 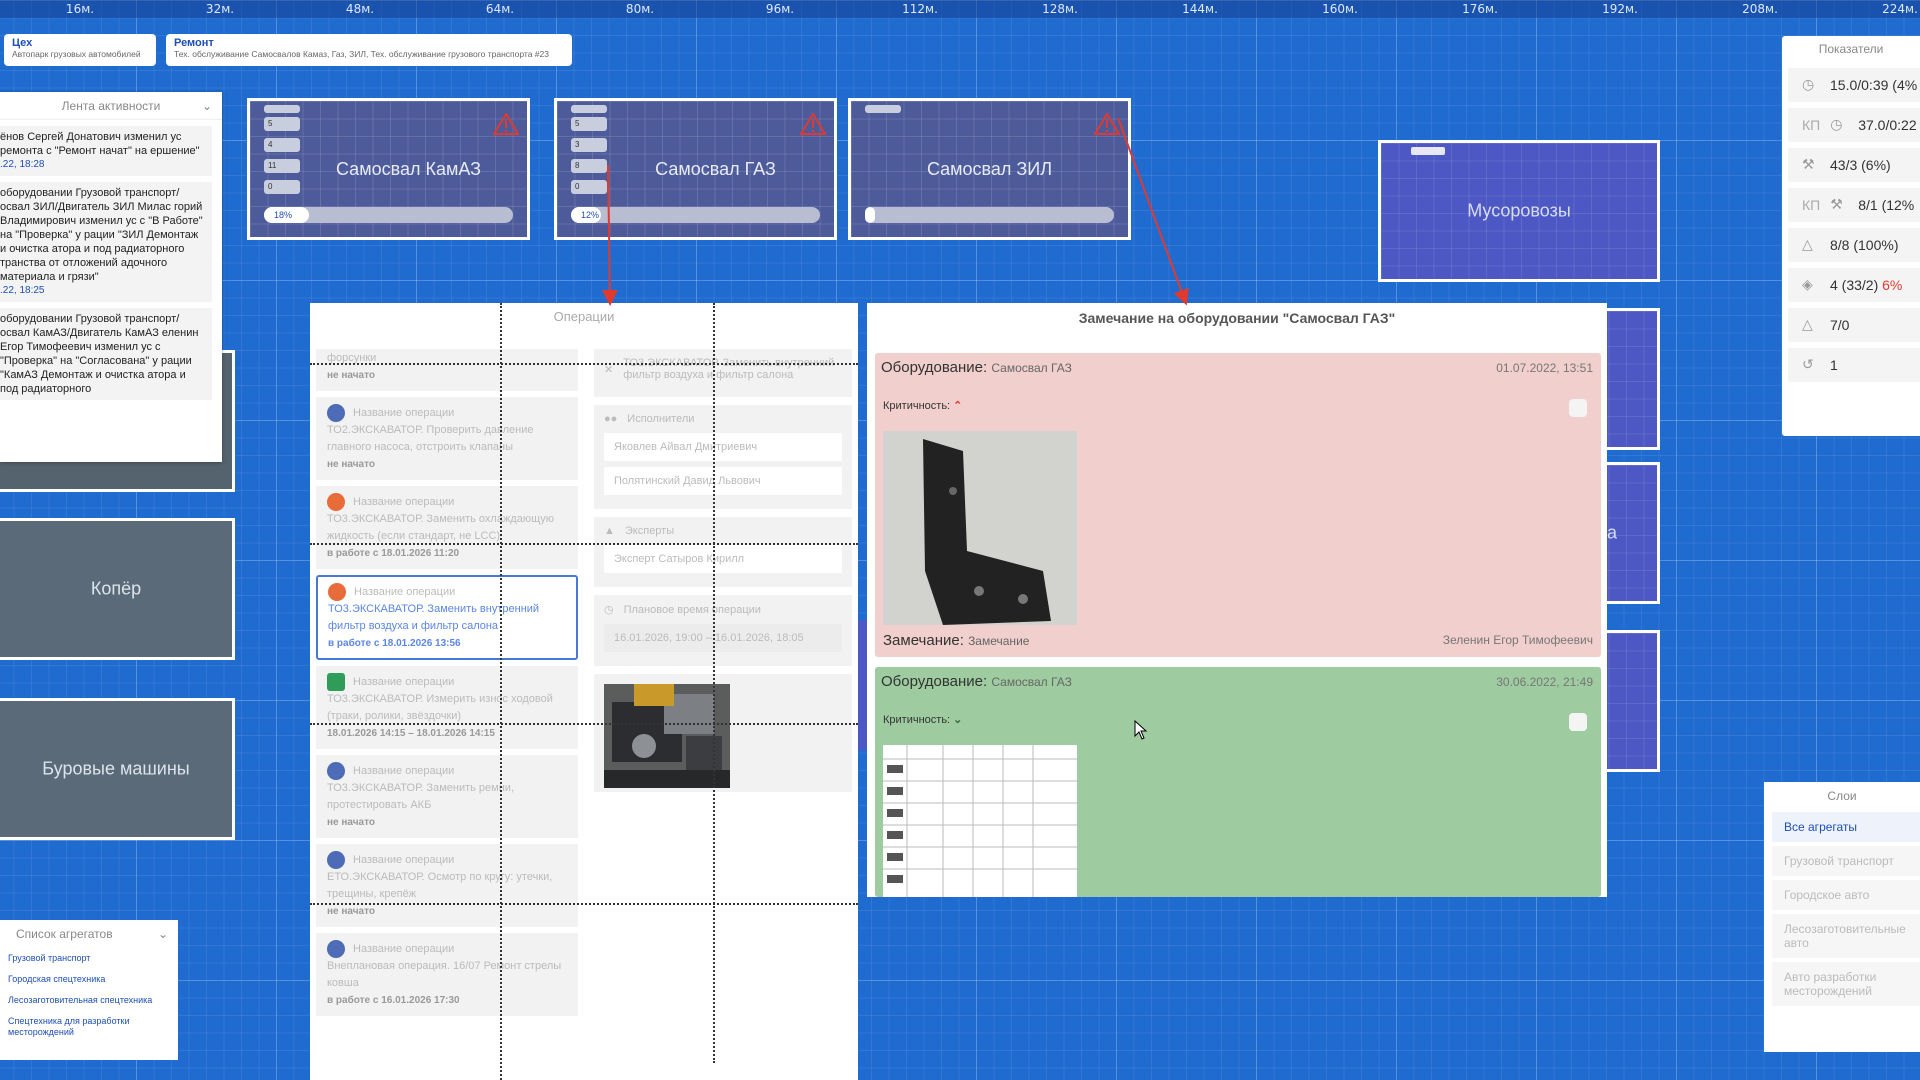 I want to click on executor-item: Полятинский Давид Львович, so click(x=723, y=481).